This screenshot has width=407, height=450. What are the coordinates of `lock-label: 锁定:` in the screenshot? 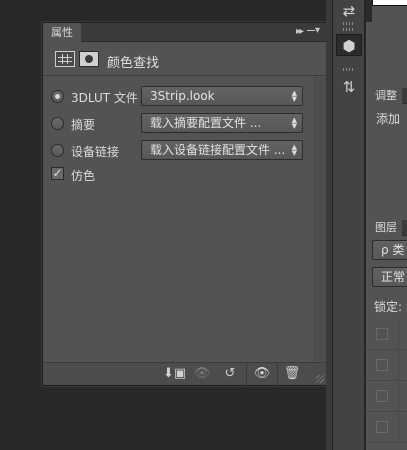 It's located at (388, 307).